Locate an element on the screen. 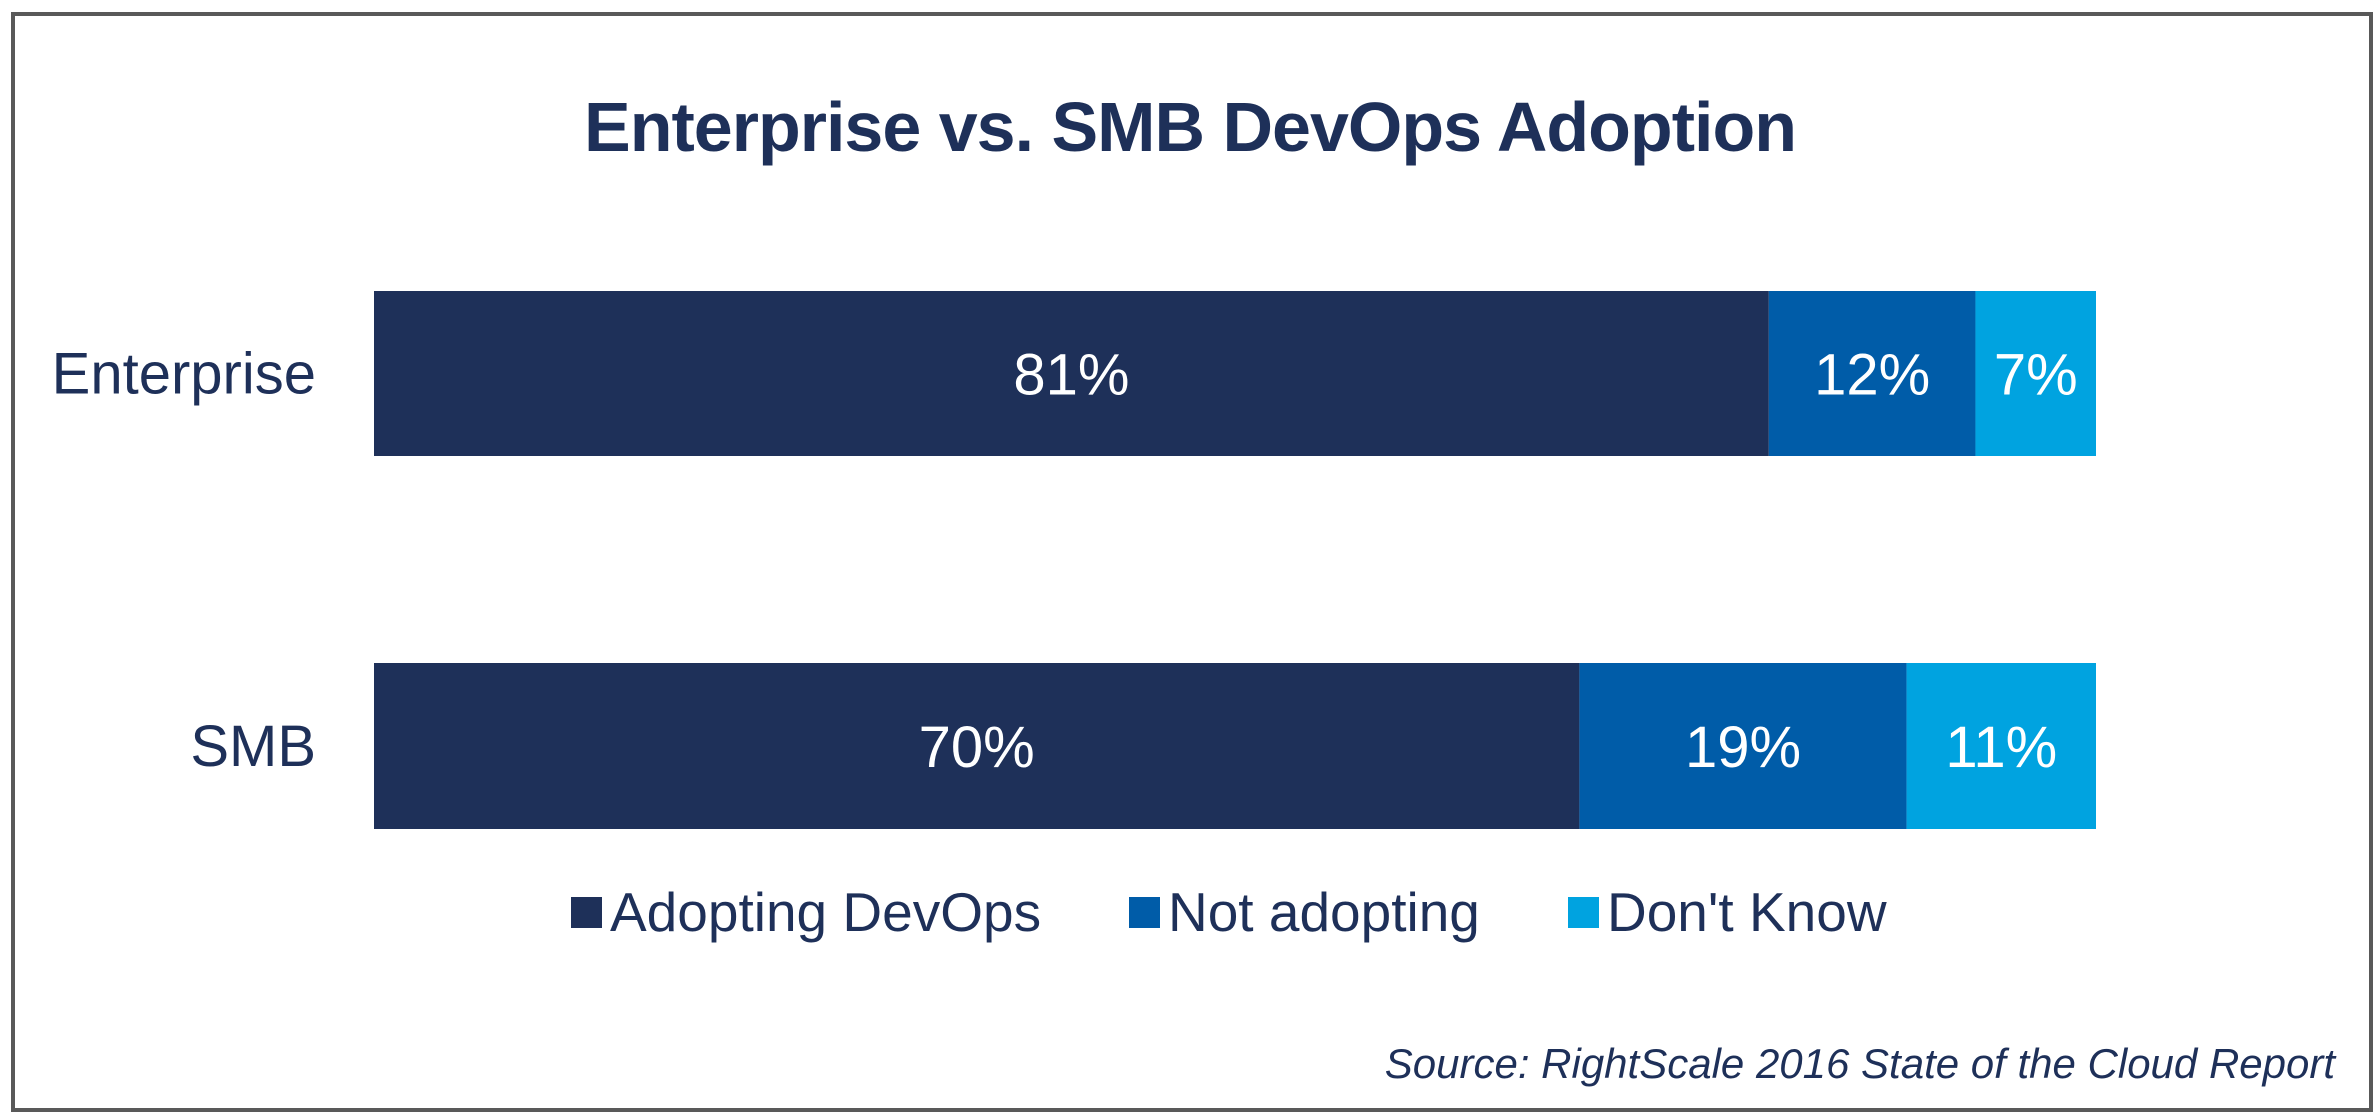 The width and height of the screenshot is (2380, 1114). data-label-smb-don-t-know: 11% is located at coordinates (2001, 747).